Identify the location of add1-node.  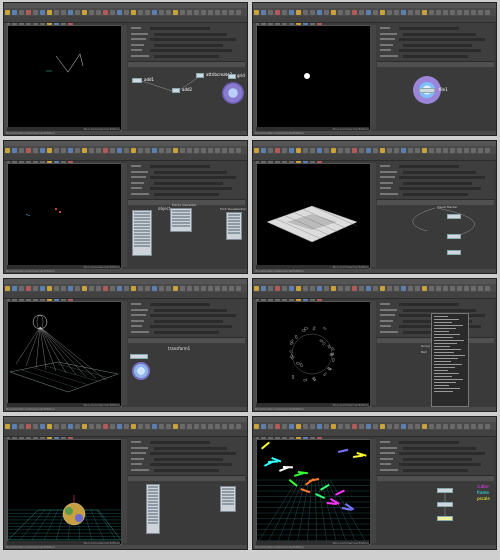
(137, 80).